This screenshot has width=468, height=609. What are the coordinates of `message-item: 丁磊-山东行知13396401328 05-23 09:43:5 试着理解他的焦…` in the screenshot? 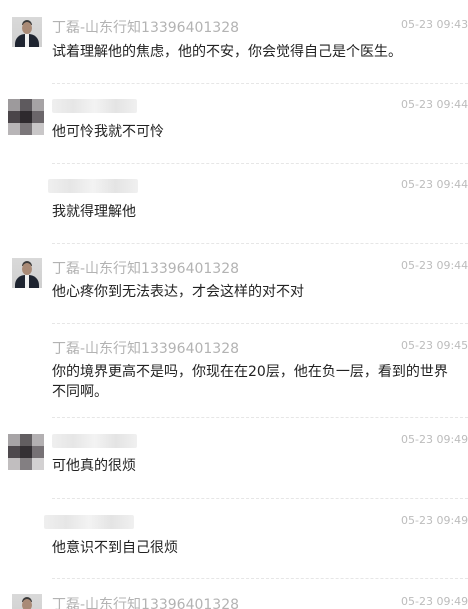 It's located at (234, 42).